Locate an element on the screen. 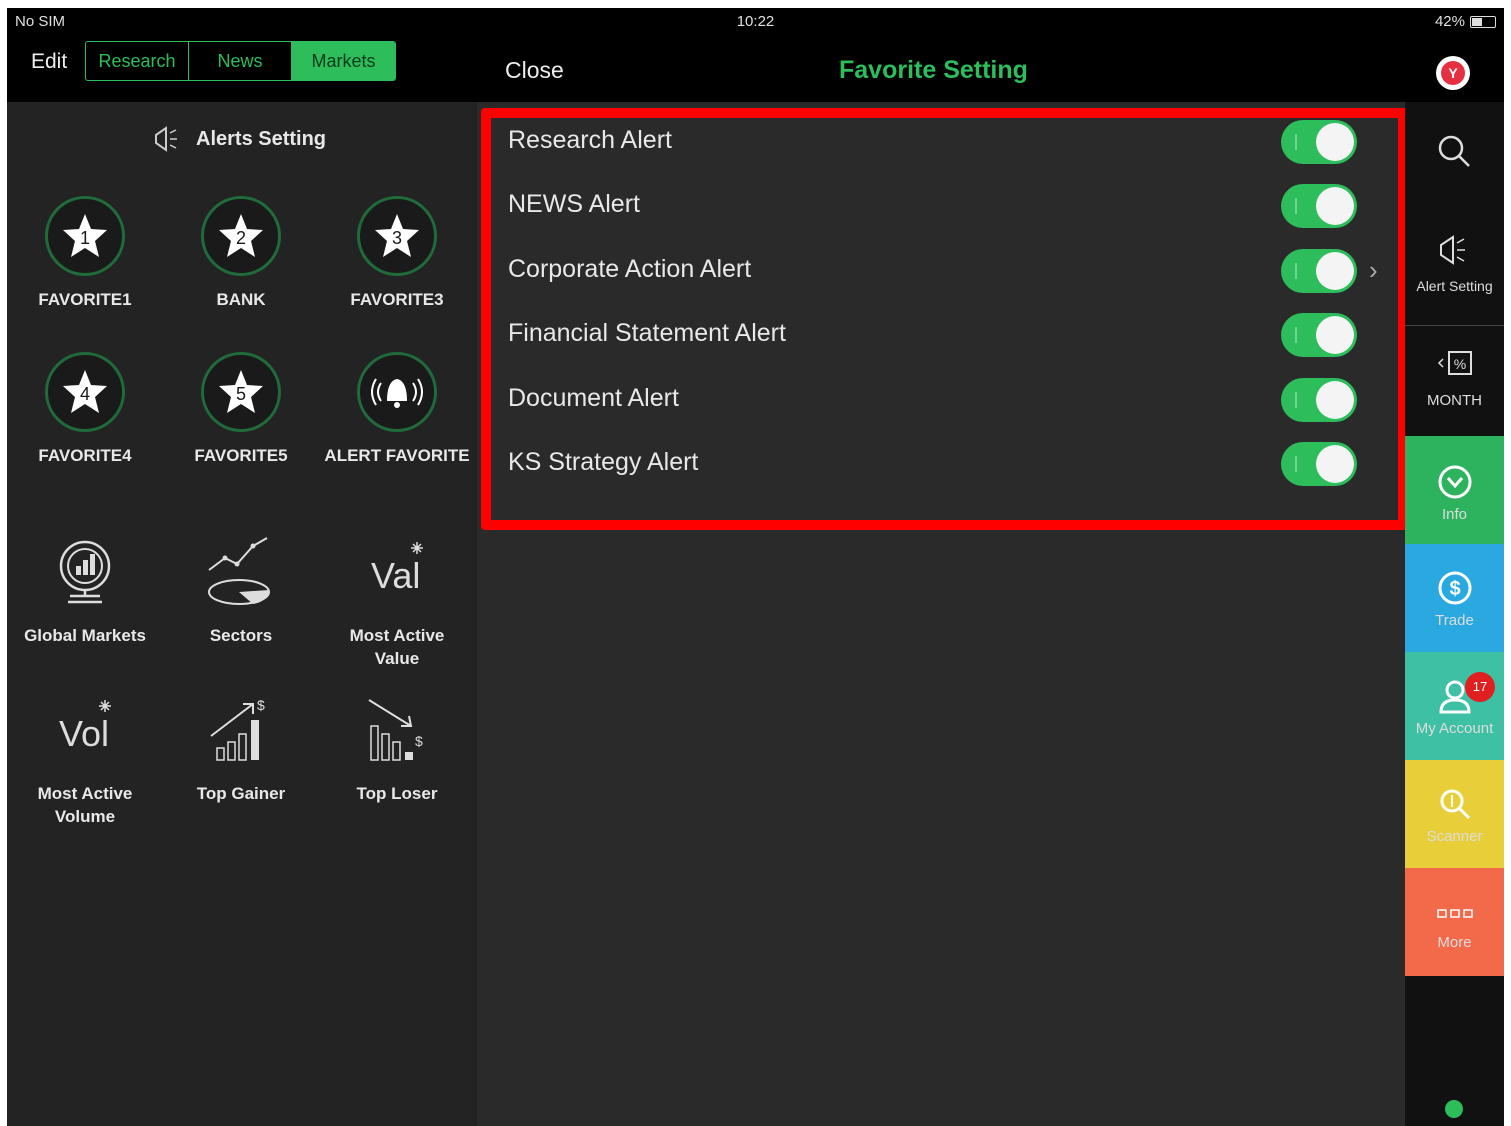 This screenshot has height=1126, width=1511. most-active-volume-tile: Vol Most Active Volume is located at coordinates (85, 759).